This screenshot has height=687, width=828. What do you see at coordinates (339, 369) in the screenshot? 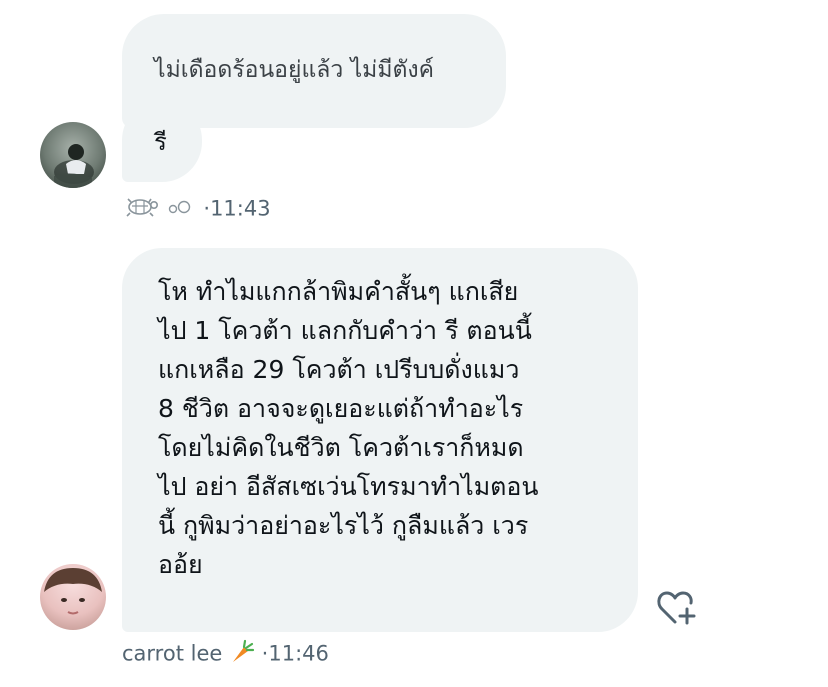
I see `message-line: แกเหลือ 29 โควต้า เปรีบบดั่งแมว` at bounding box center [339, 369].